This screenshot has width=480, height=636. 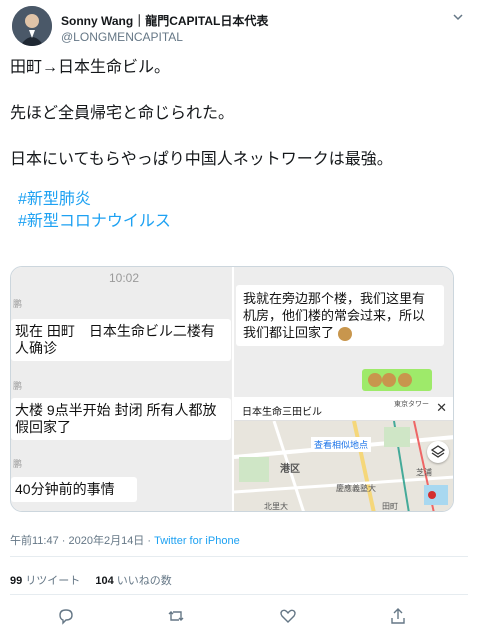 What do you see at coordinates (122, 113) in the screenshot?
I see `tweet-line-2: 先ほど全員帰宅と命じられた。` at bounding box center [122, 113].